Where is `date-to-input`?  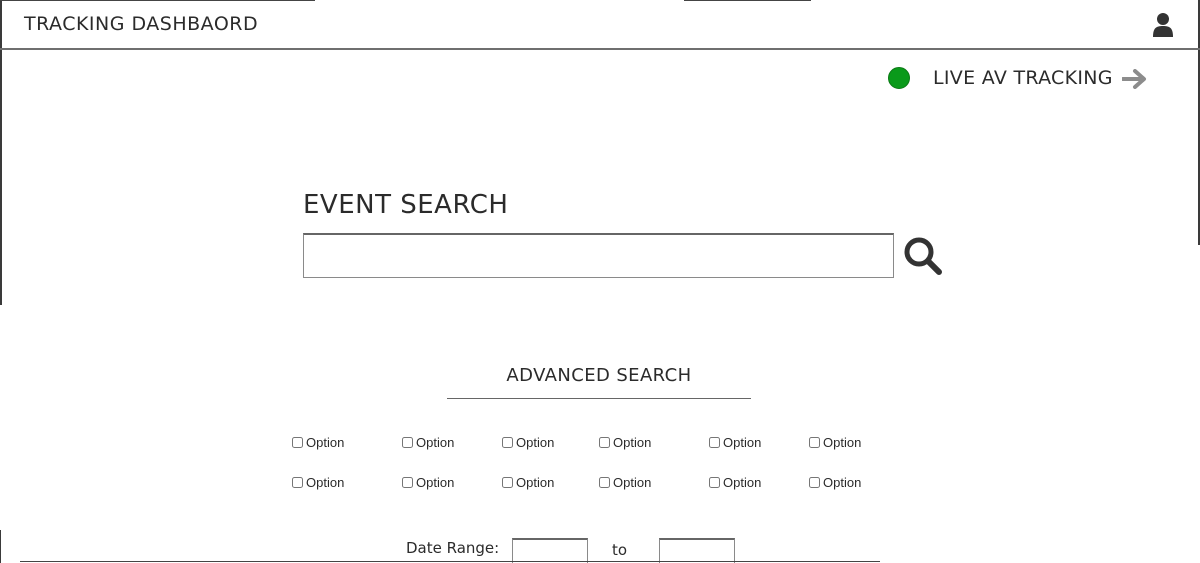
date-to-input is located at coordinates (697, 550).